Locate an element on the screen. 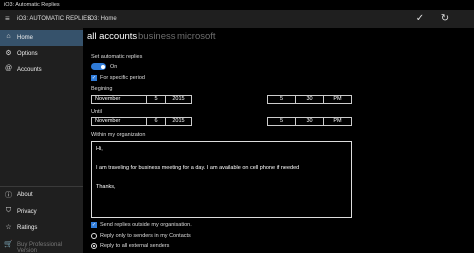 This screenshot has width=474, height=253. message-line: Thanks, is located at coordinates (106, 187).